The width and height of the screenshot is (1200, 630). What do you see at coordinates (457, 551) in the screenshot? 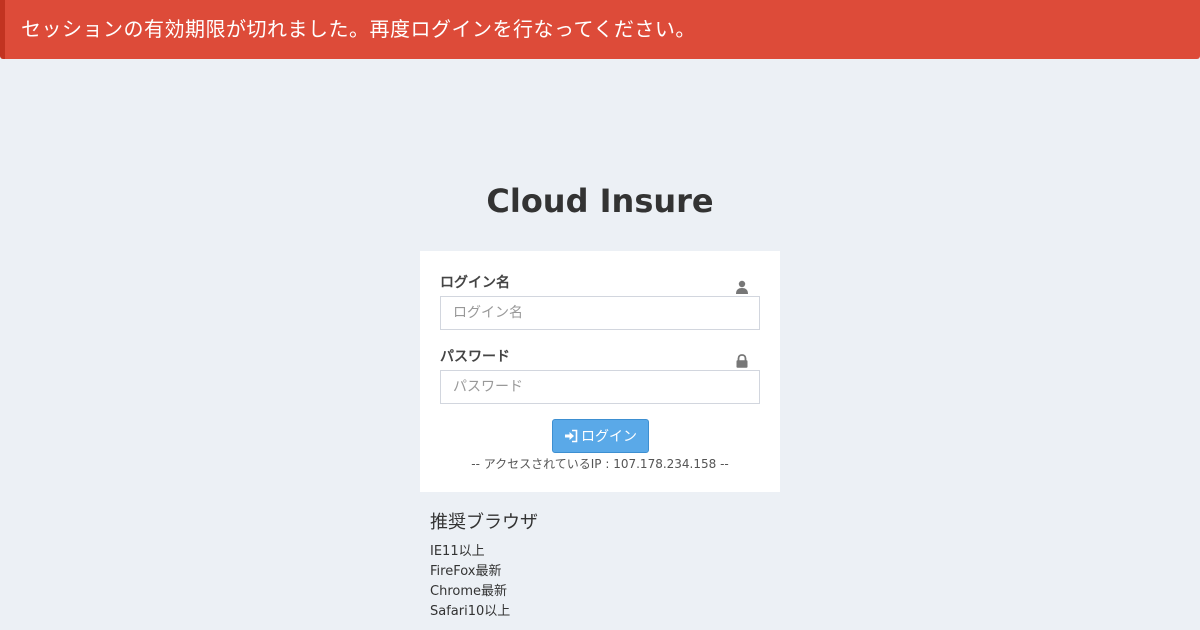
I see `list-item: IE11以上` at bounding box center [457, 551].